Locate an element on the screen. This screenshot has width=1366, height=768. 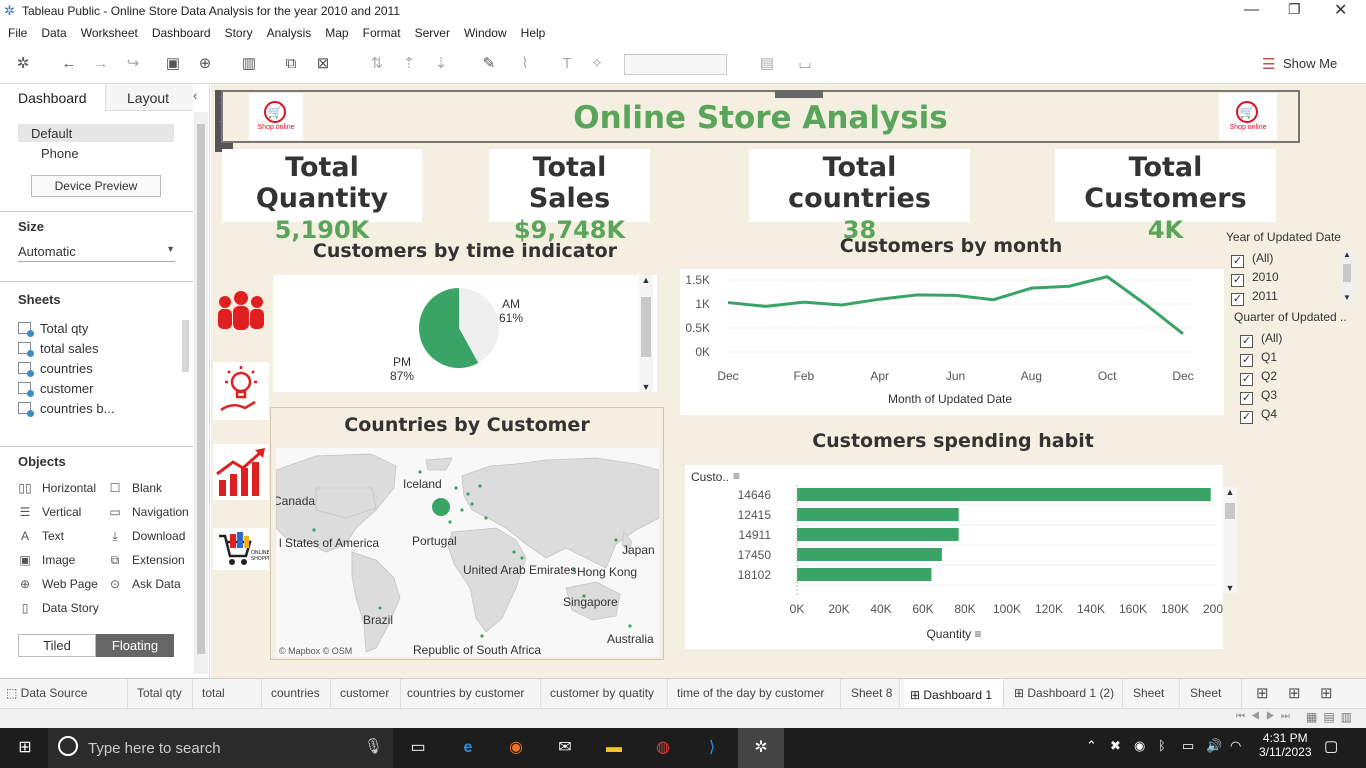
sidebar-scrollbar is located at coordinates (201, 393).